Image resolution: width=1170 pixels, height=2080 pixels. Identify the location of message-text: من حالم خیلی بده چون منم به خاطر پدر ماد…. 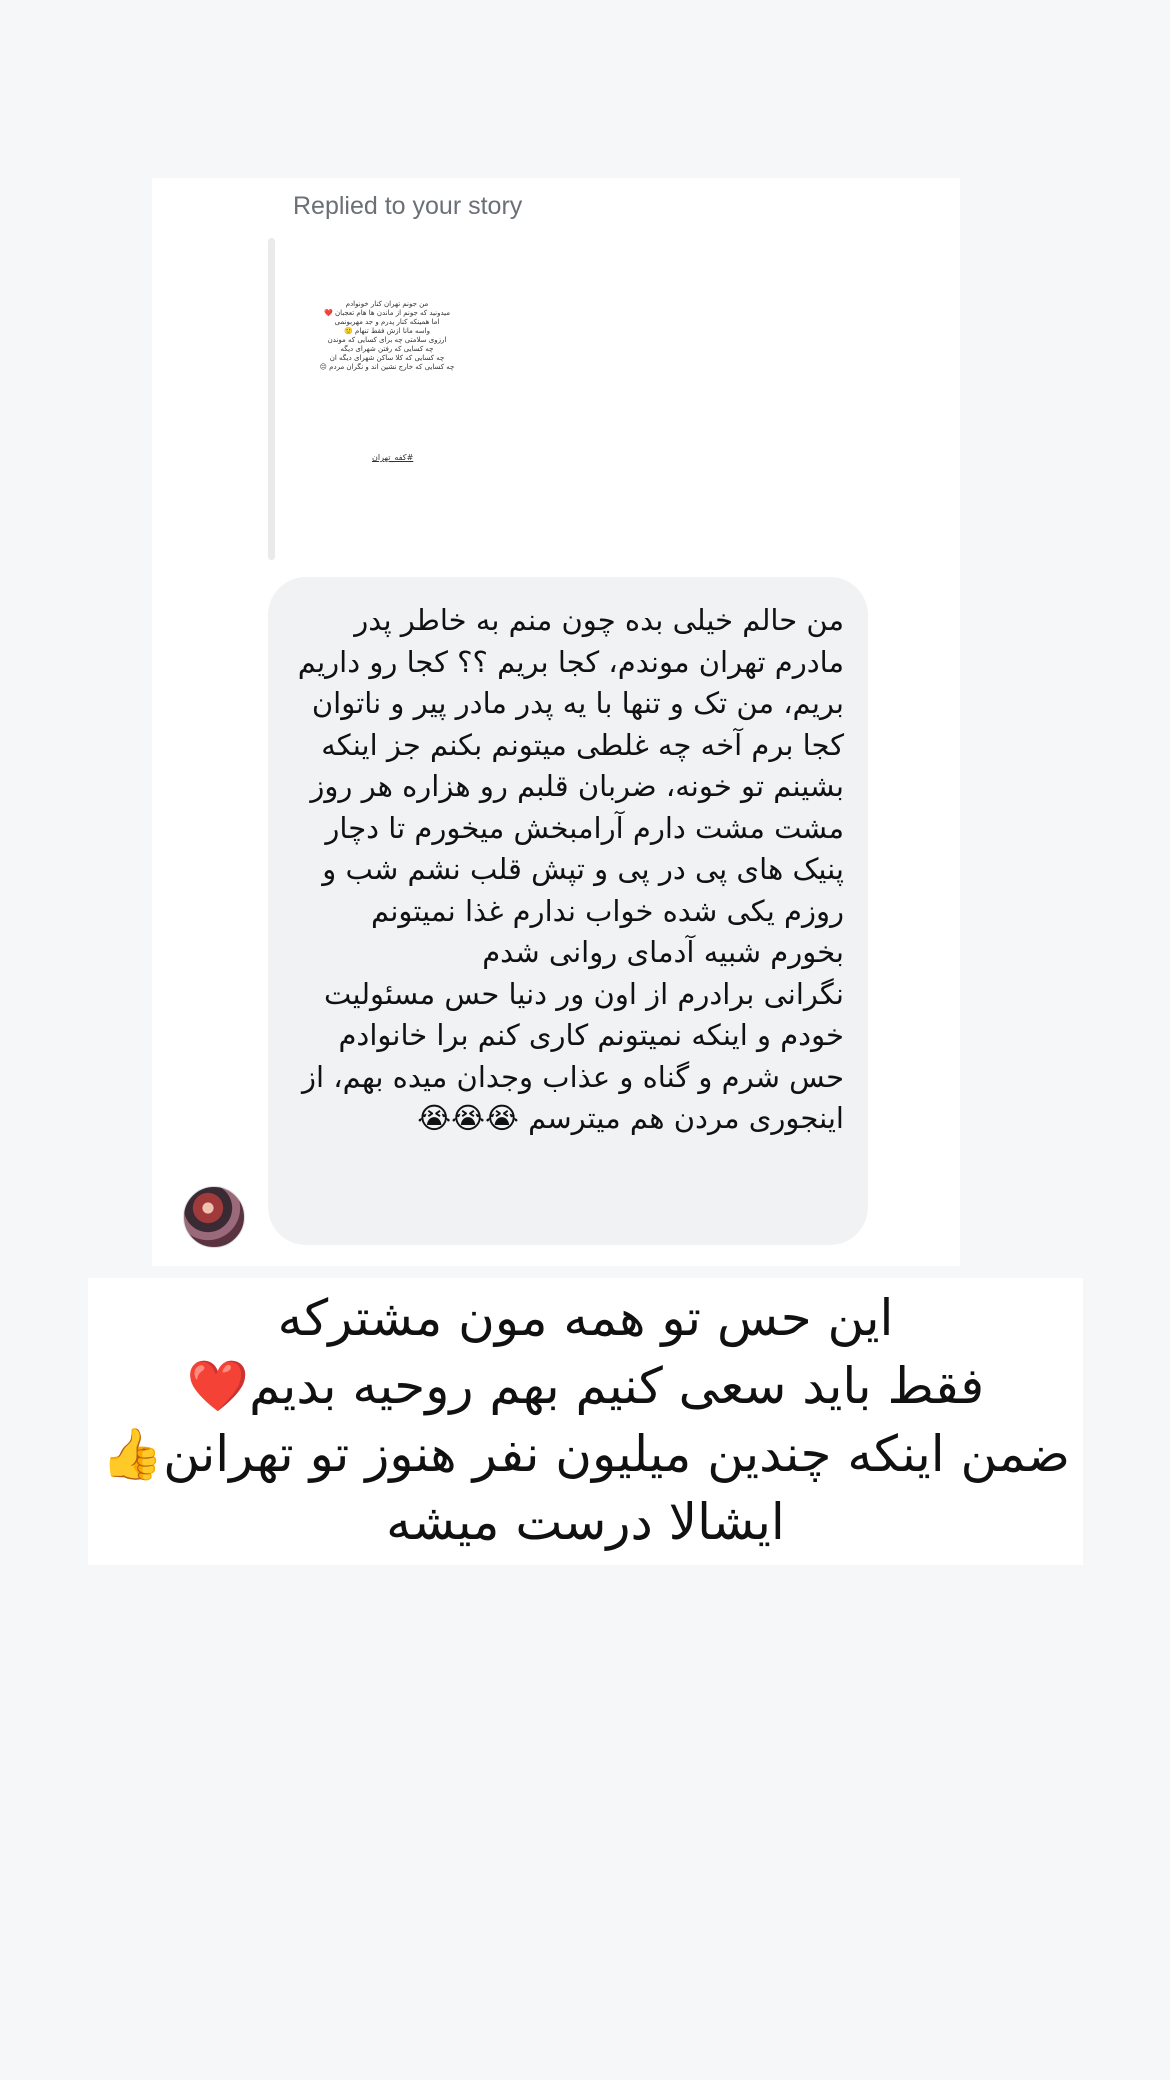
(570, 869).